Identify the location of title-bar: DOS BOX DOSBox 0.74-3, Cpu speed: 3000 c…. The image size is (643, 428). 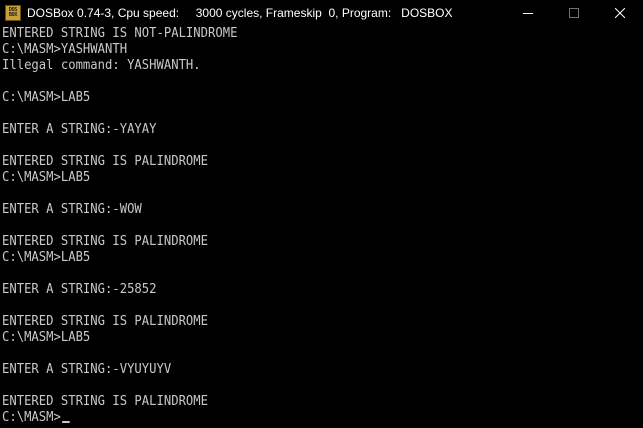
(321, 13).